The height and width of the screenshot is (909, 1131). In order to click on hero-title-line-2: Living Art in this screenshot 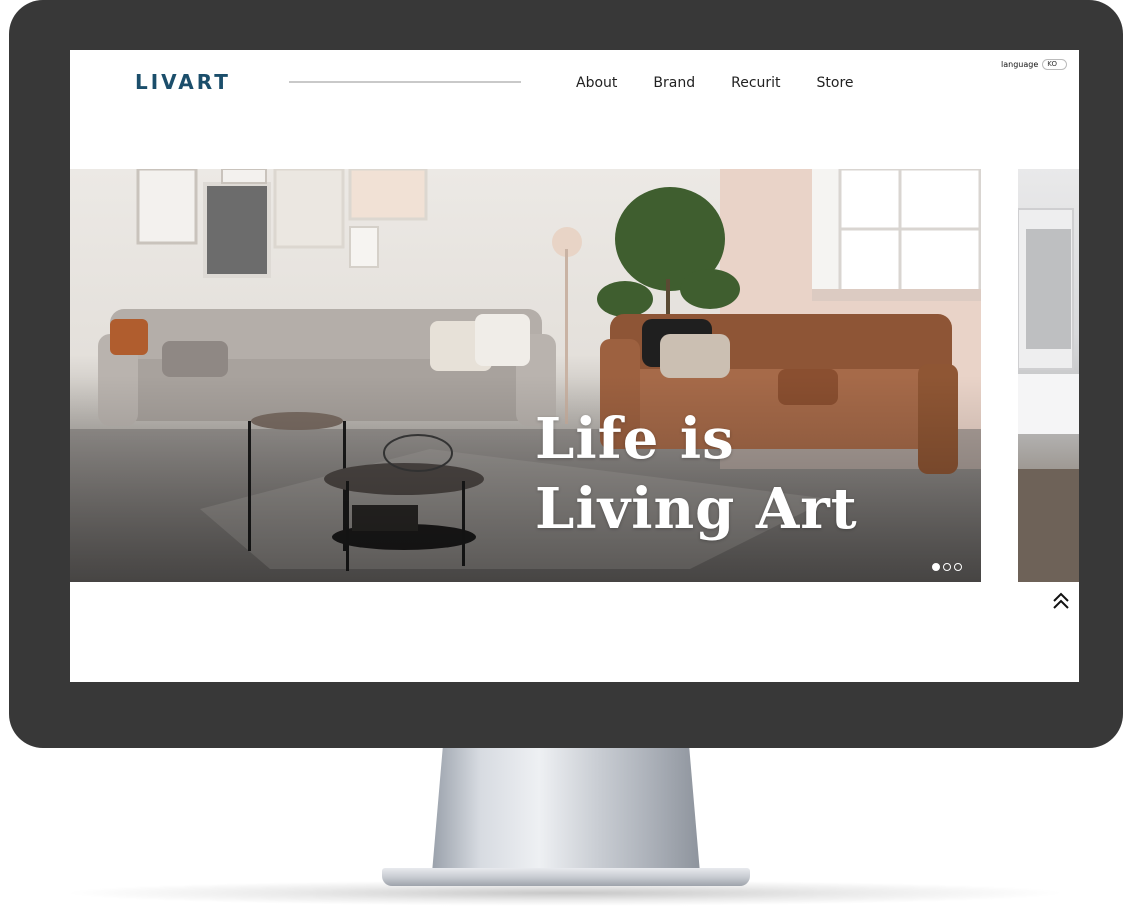, I will do `click(696, 509)`.